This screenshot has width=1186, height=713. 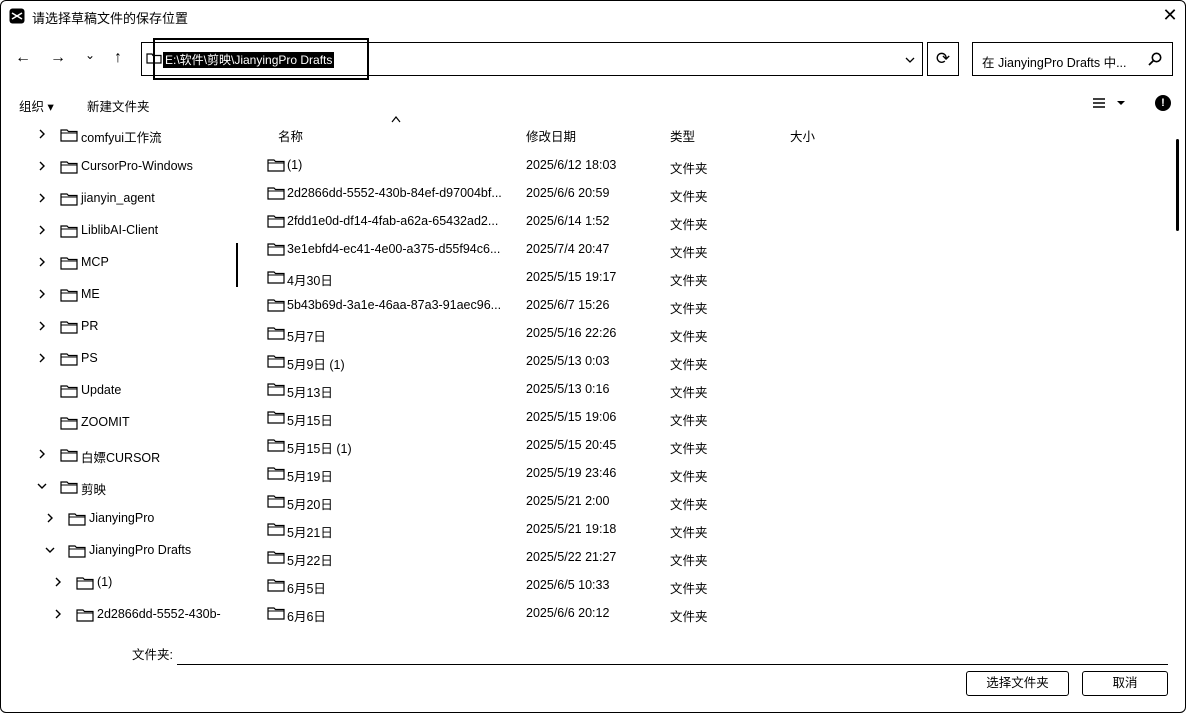 I want to click on nav-tree-item-label: comfyui工作流, so click(x=121, y=138).